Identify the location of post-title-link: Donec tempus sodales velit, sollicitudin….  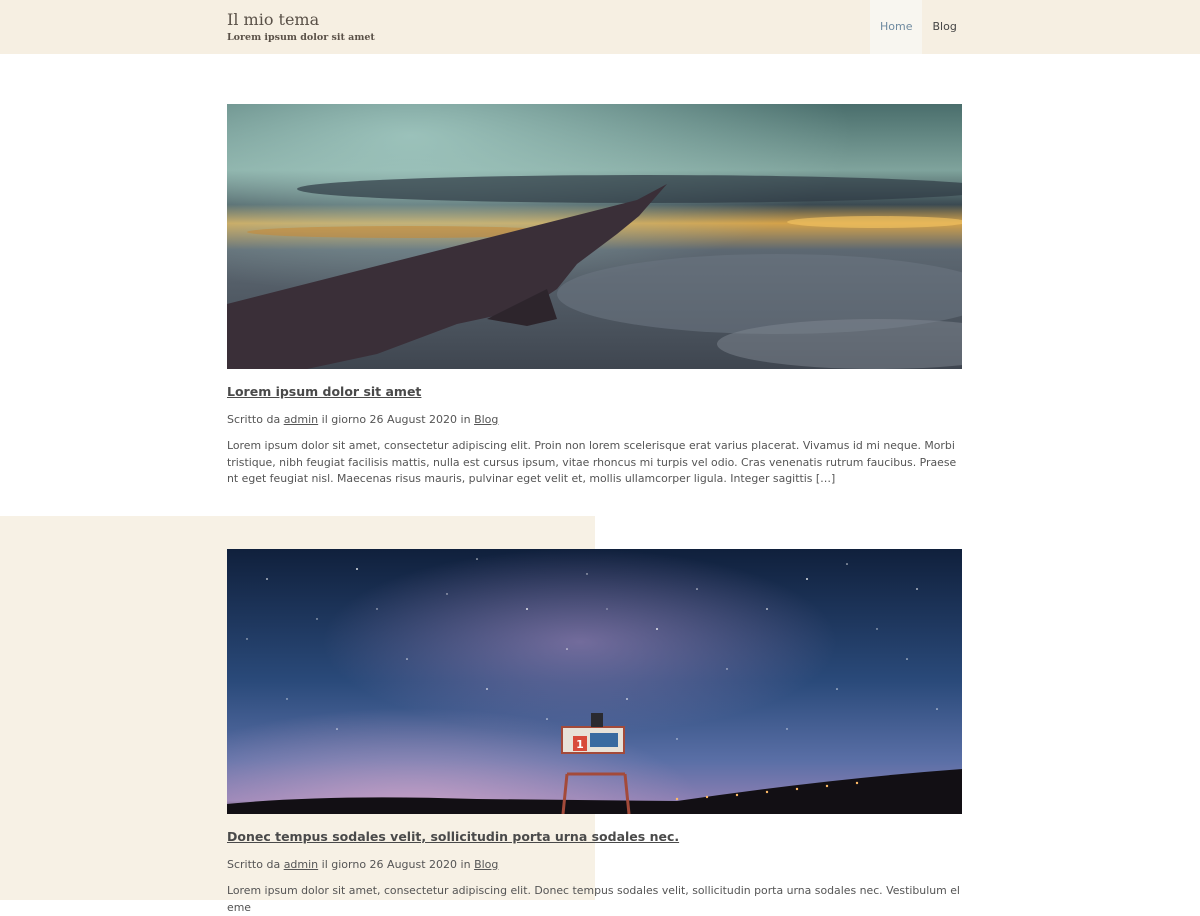
(594, 837).